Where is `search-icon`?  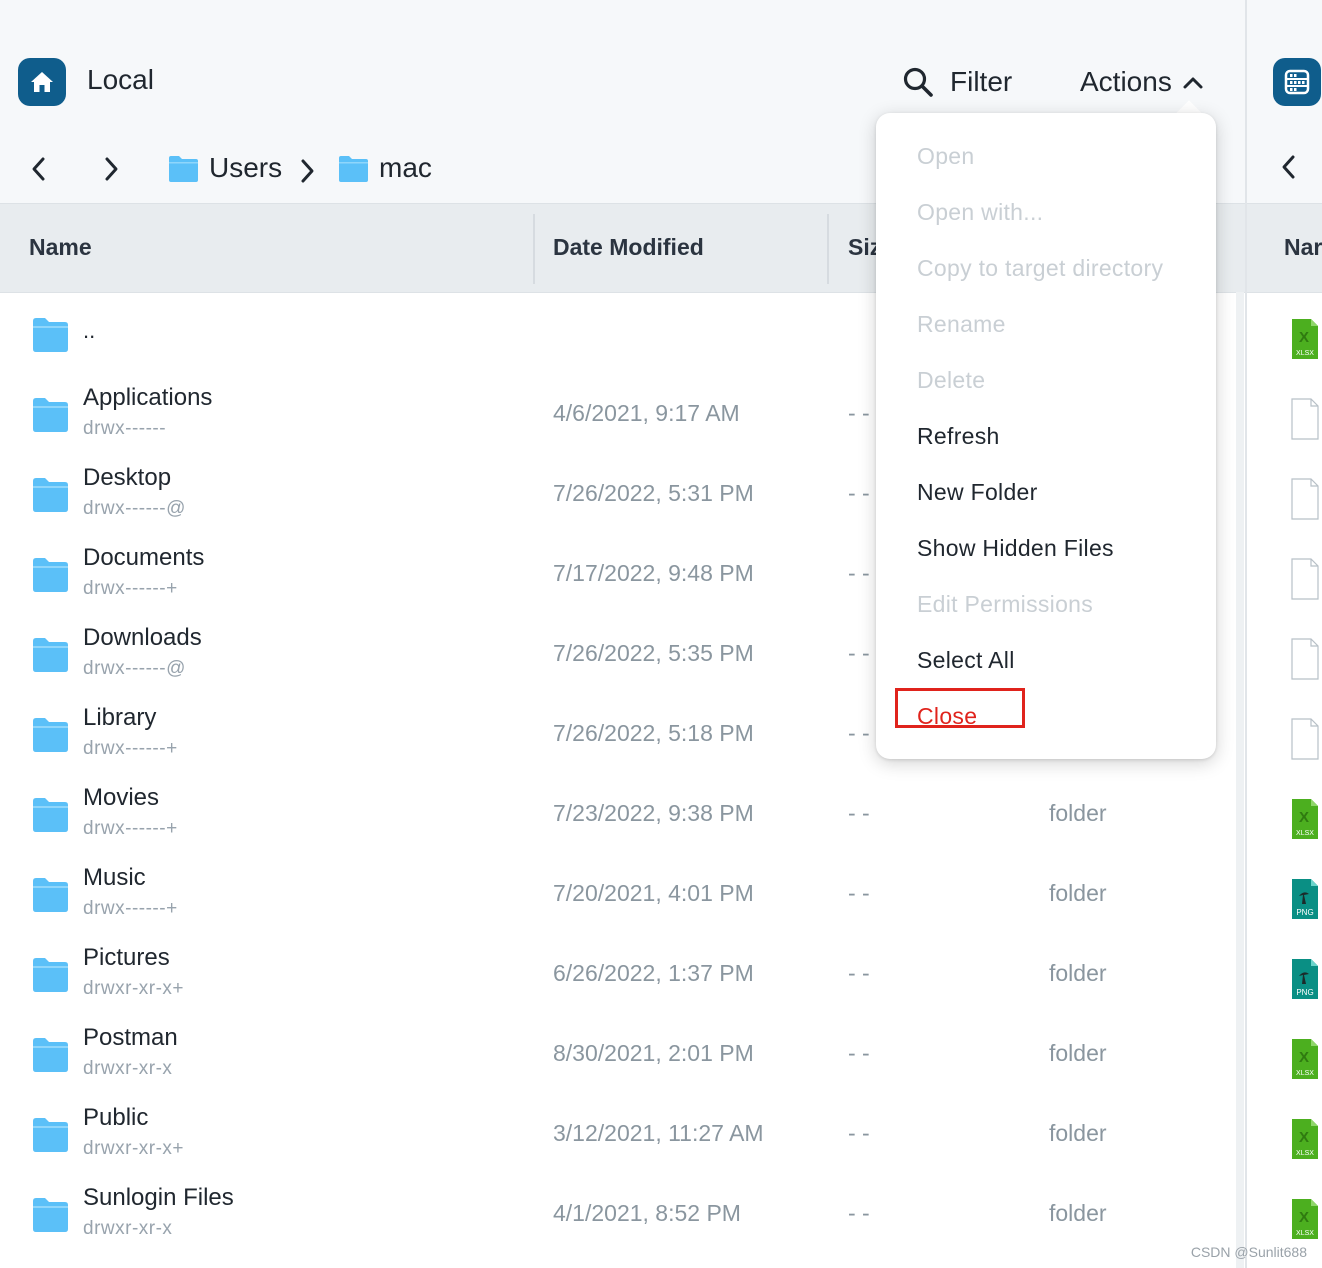
search-icon is located at coordinates (918, 82).